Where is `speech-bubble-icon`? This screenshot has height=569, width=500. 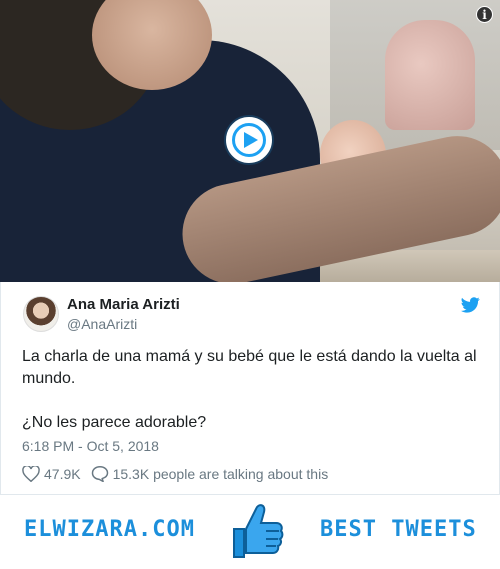 speech-bubble-icon is located at coordinates (99, 473).